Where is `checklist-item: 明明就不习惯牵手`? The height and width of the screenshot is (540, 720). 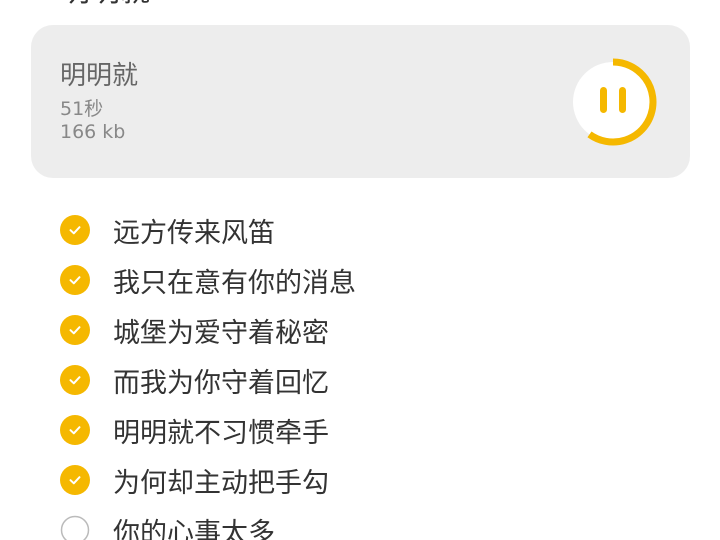 checklist-item: 明明就不习惯牵手 is located at coordinates (208, 430).